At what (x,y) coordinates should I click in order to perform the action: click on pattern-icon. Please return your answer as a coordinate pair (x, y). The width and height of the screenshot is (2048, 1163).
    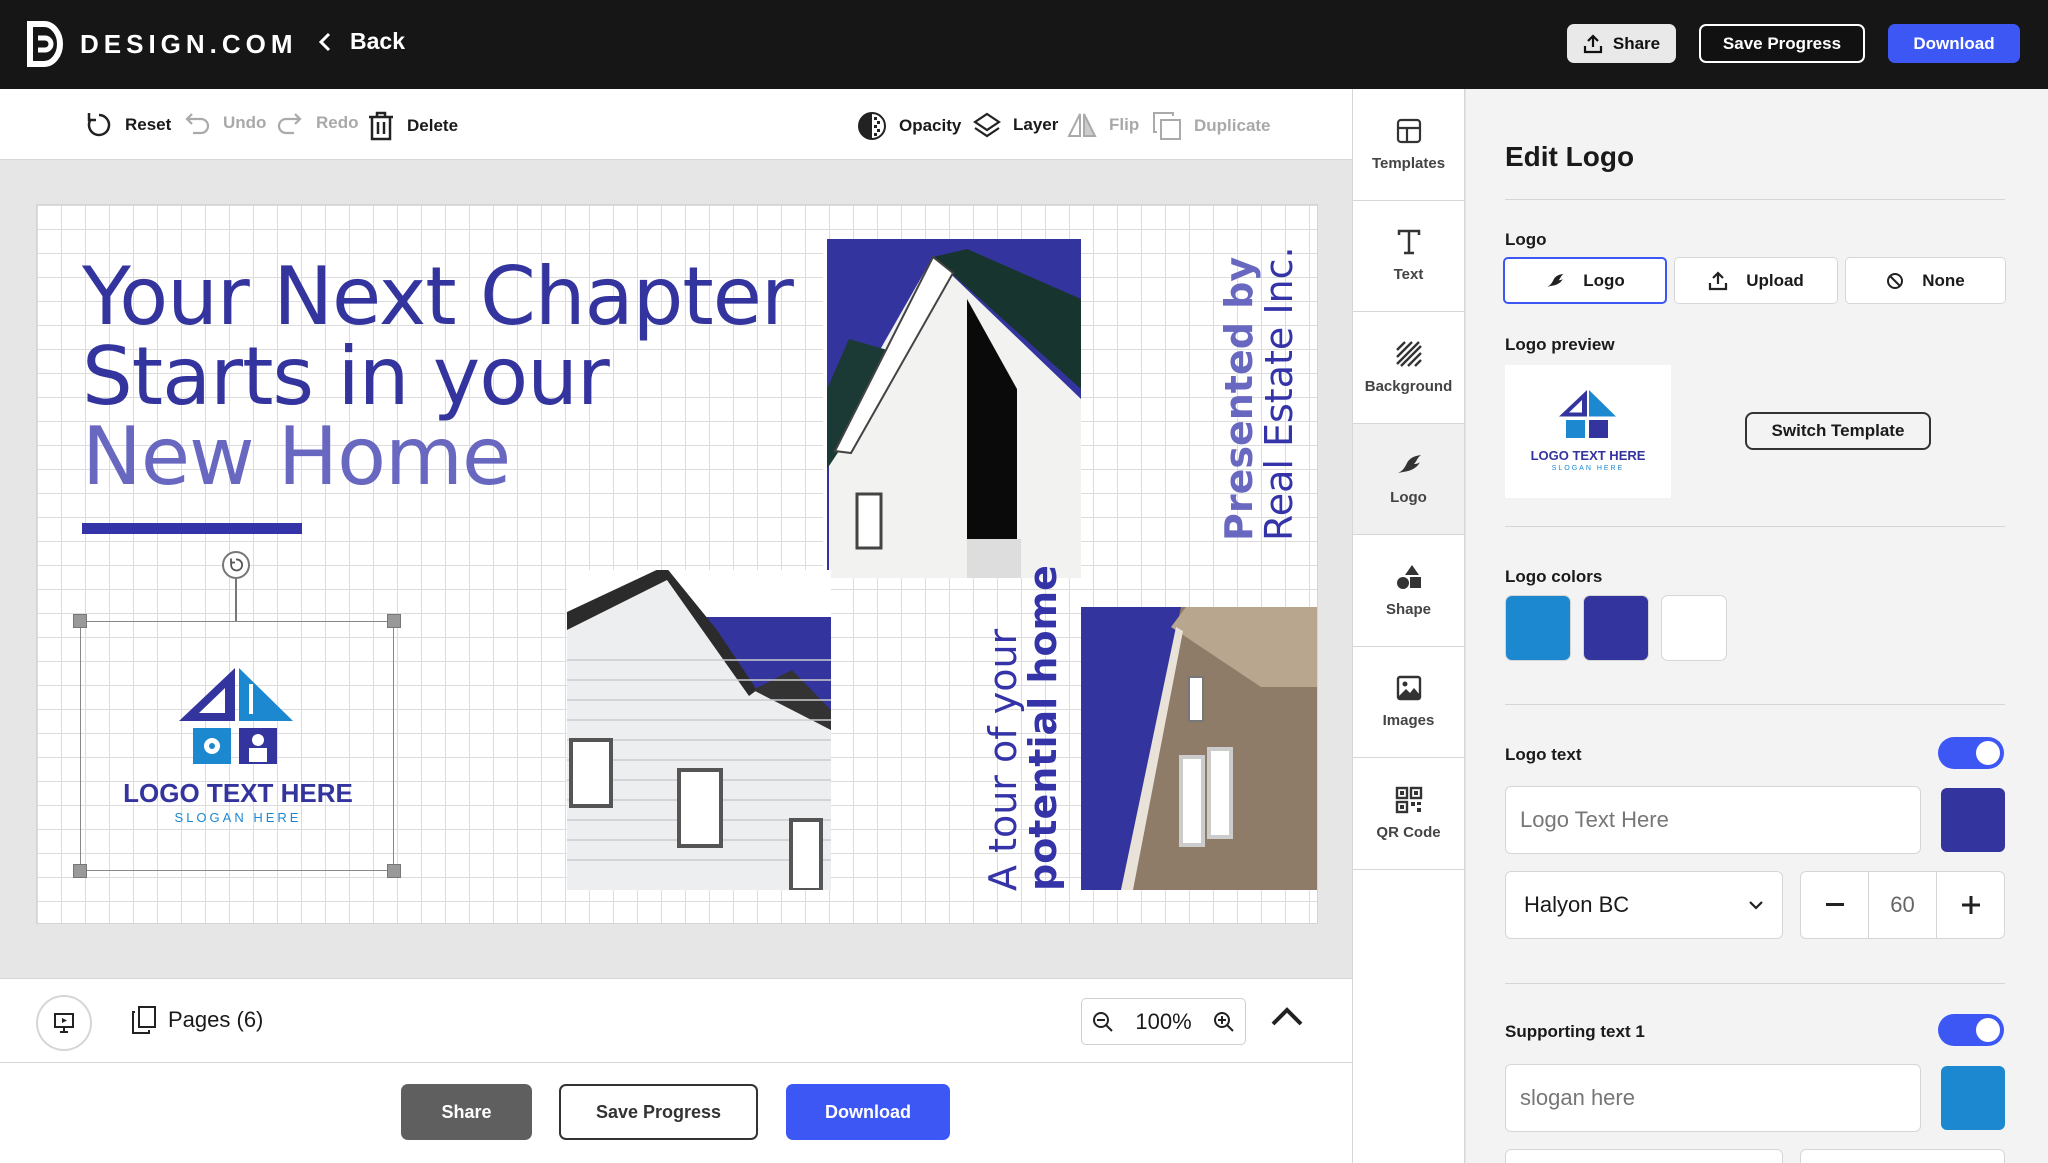
    Looking at the image, I should click on (1408, 353).